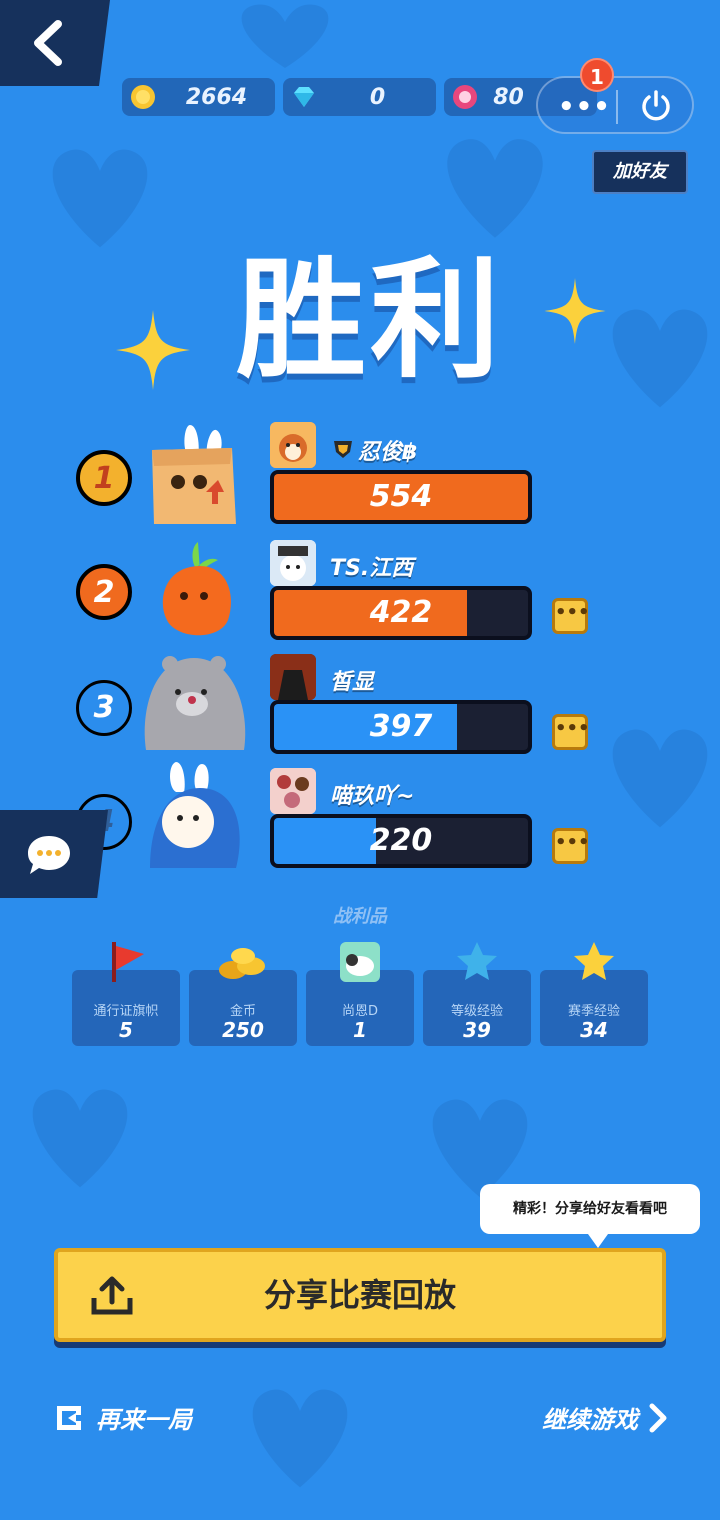 The width and height of the screenshot is (720, 1520). I want to click on flower-token-value: 80, so click(508, 97).